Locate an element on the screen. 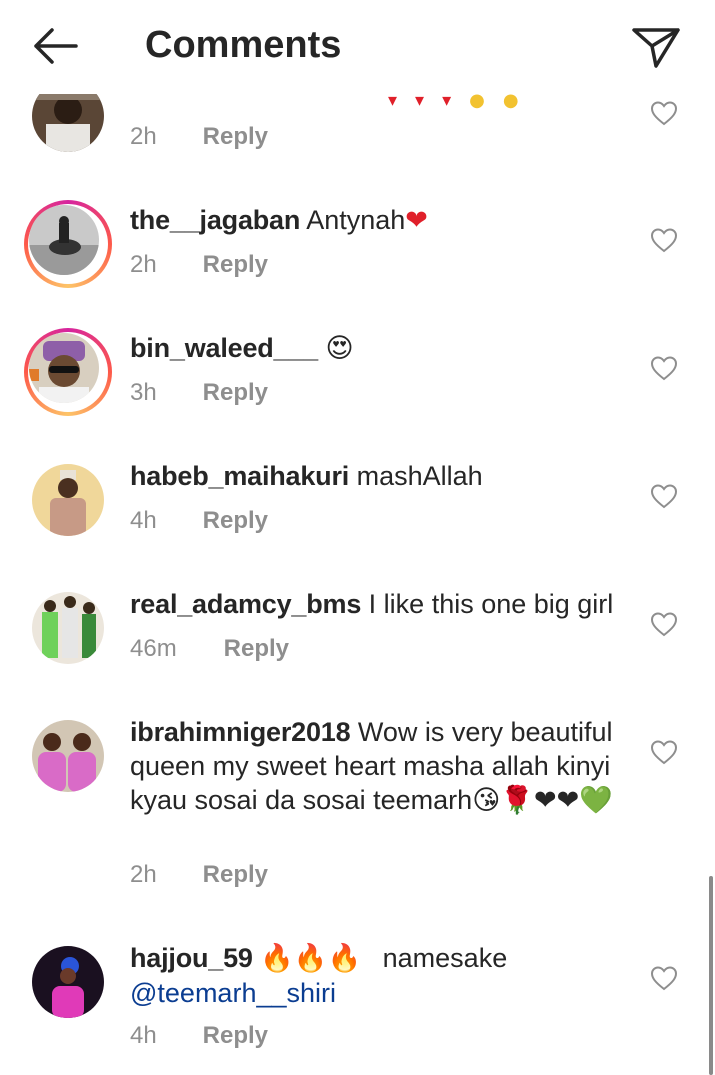 The width and height of the screenshot is (715, 1075). comment-text: I like this one big girl is located at coordinates (491, 604).